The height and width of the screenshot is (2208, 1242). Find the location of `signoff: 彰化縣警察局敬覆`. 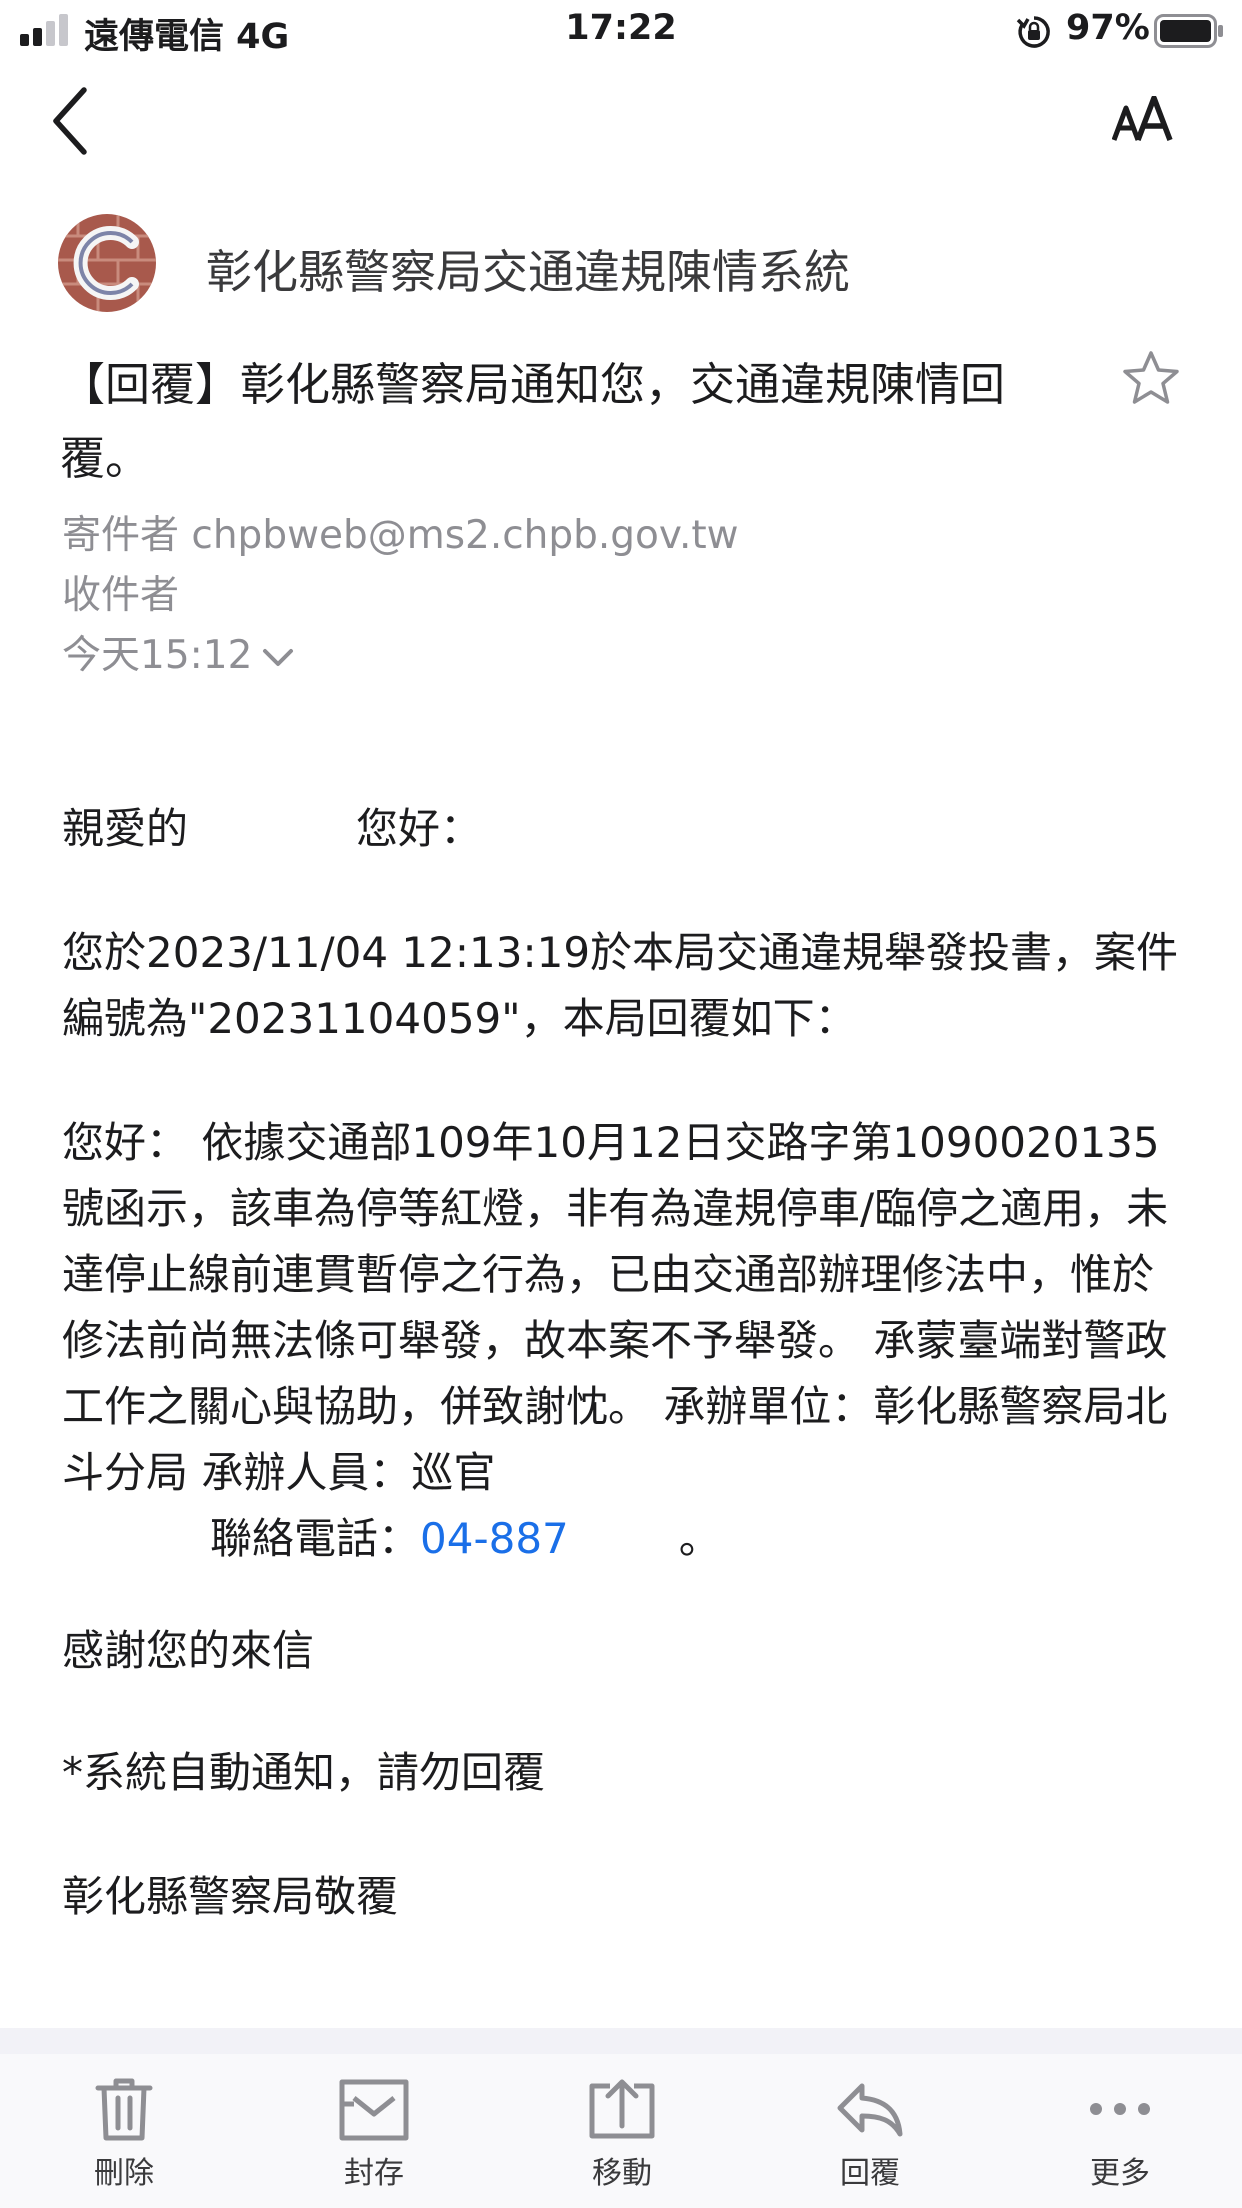

signoff: 彰化縣警察局敬覆 is located at coordinates (230, 1896).